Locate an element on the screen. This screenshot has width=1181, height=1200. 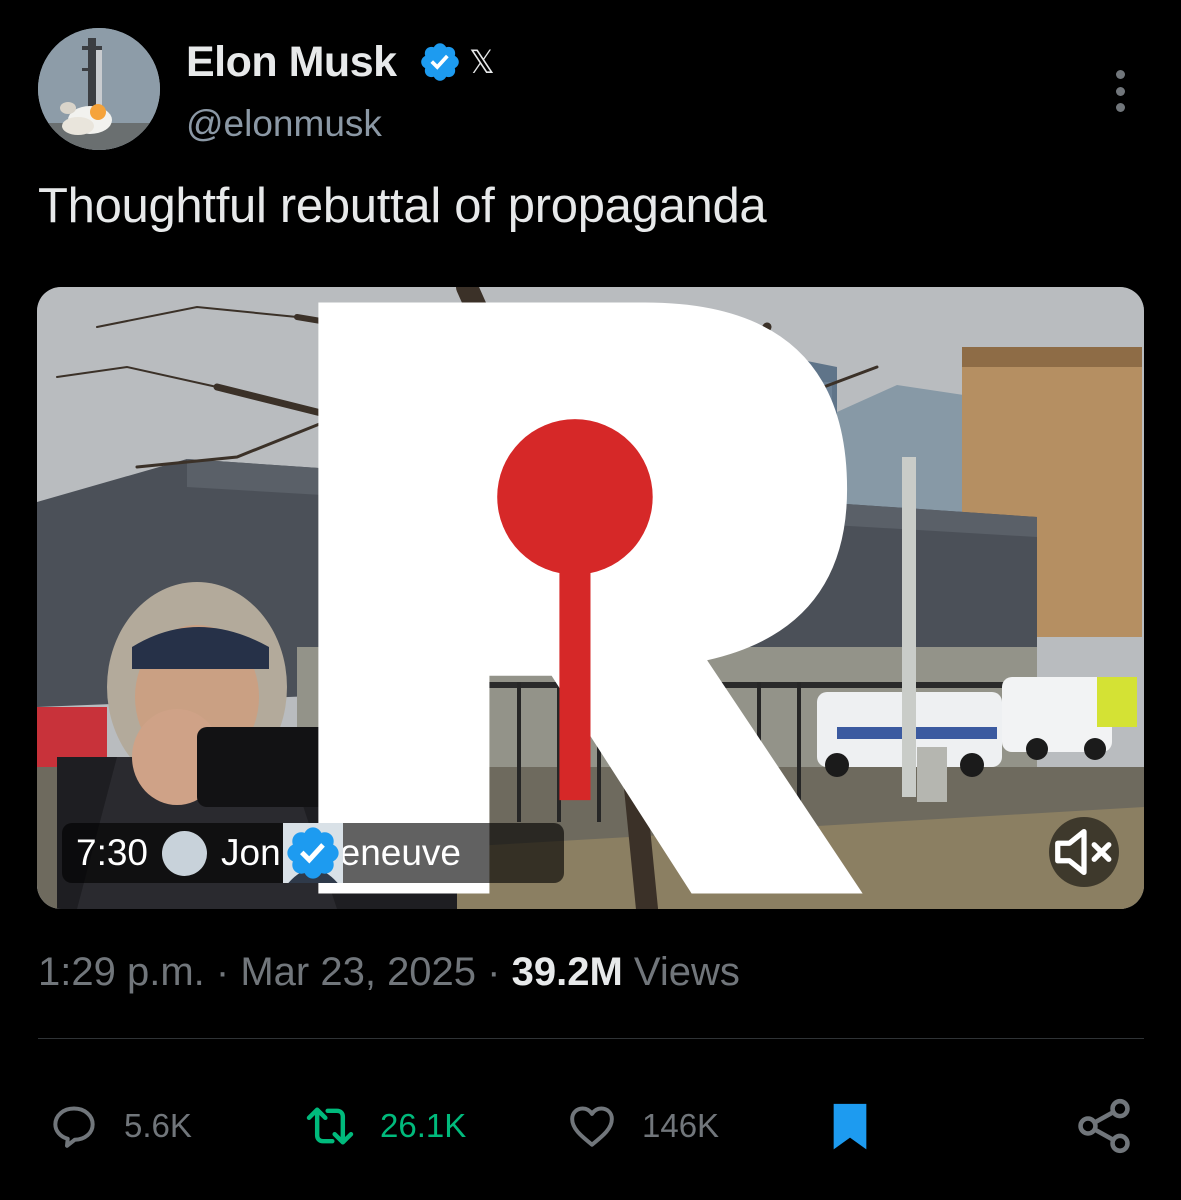
reply-count: 5.6K is located at coordinates (158, 1125).